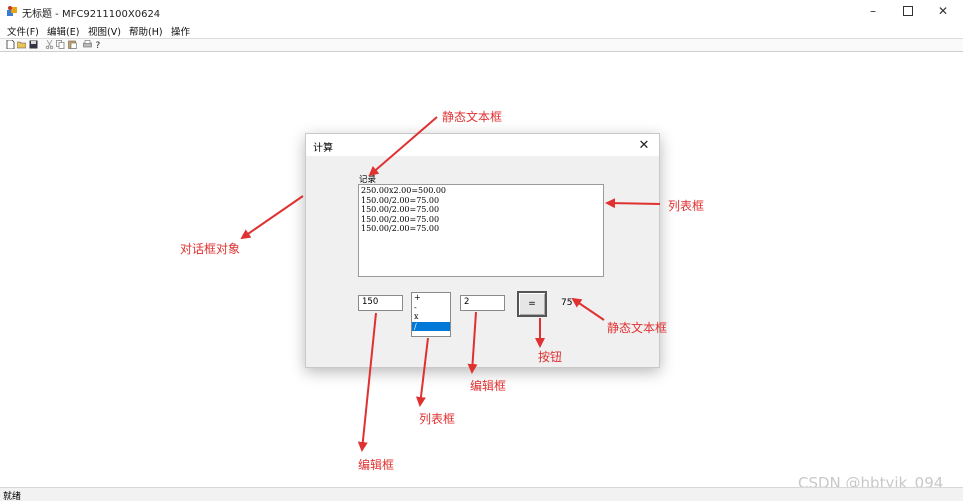 The image size is (963, 502). Describe the element at coordinates (21, 44) in the screenshot. I see `open-folder-icon` at that location.